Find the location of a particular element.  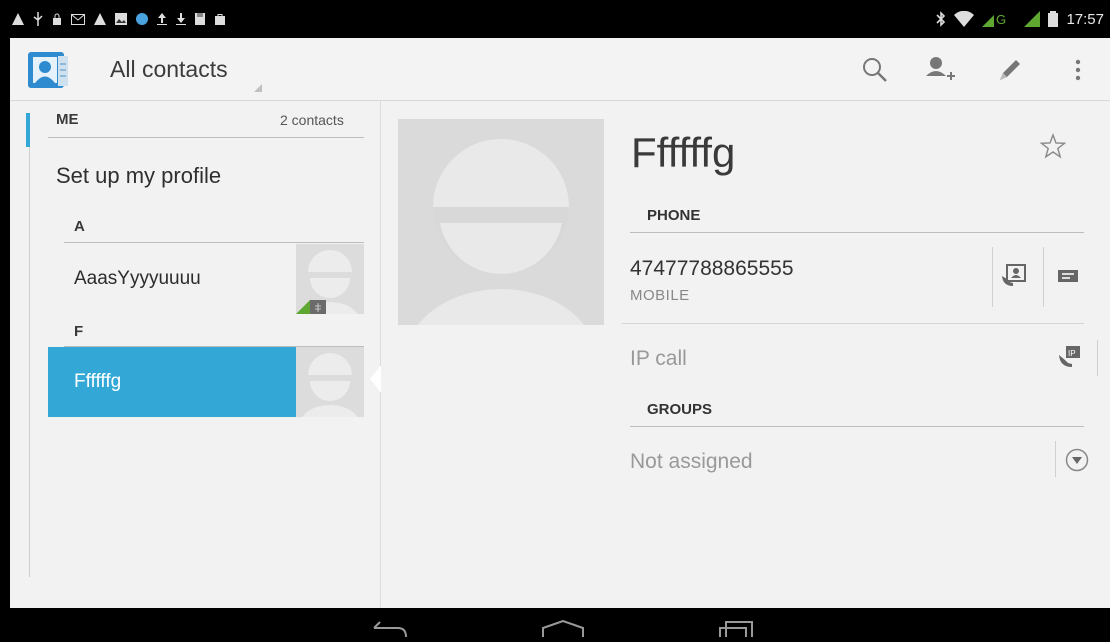

ip-call-icon: IP is located at coordinates (1069, 356).